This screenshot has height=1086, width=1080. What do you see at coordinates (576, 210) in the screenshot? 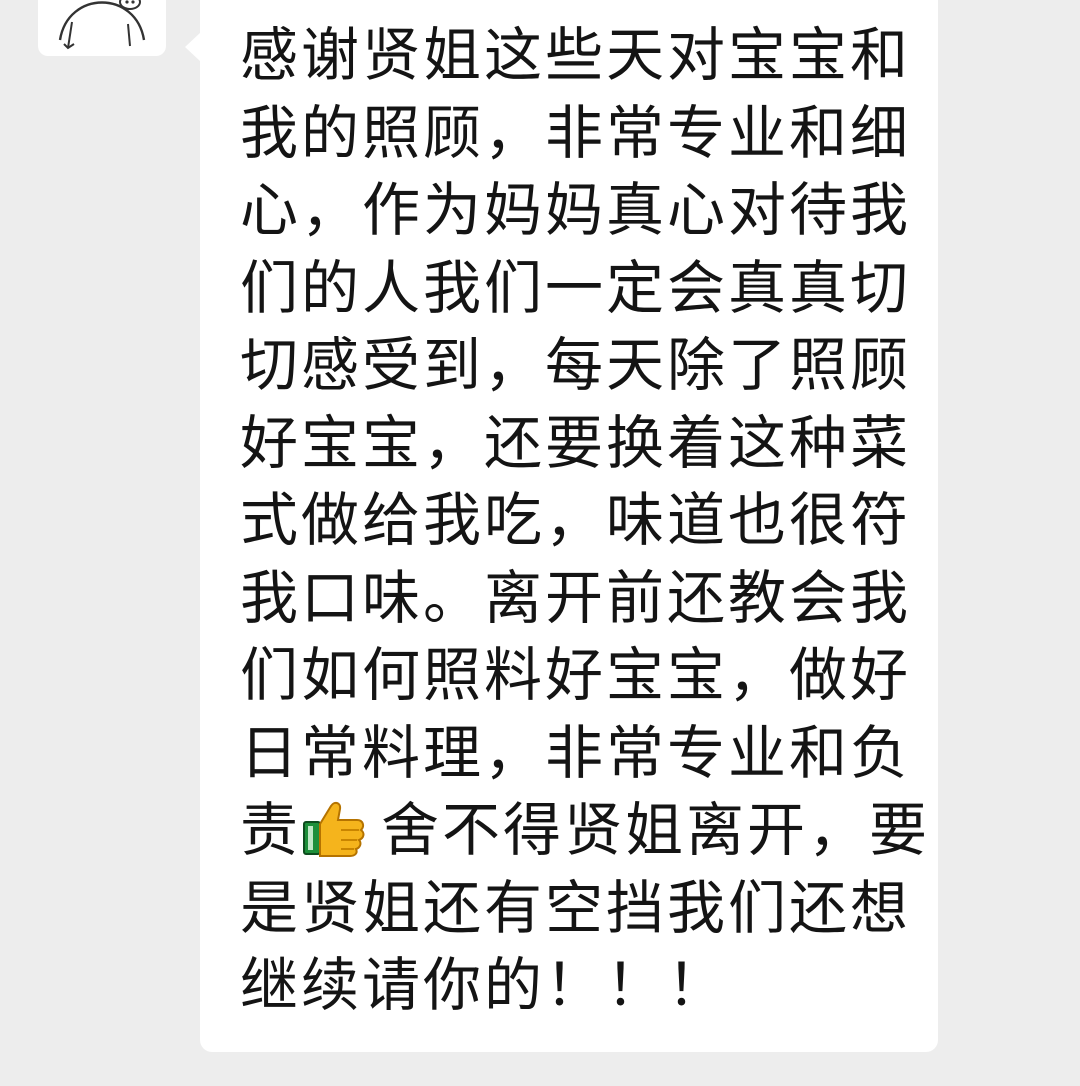
I see `message-line: 心，作为妈妈真心对待我` at bounding box center [576, 210].